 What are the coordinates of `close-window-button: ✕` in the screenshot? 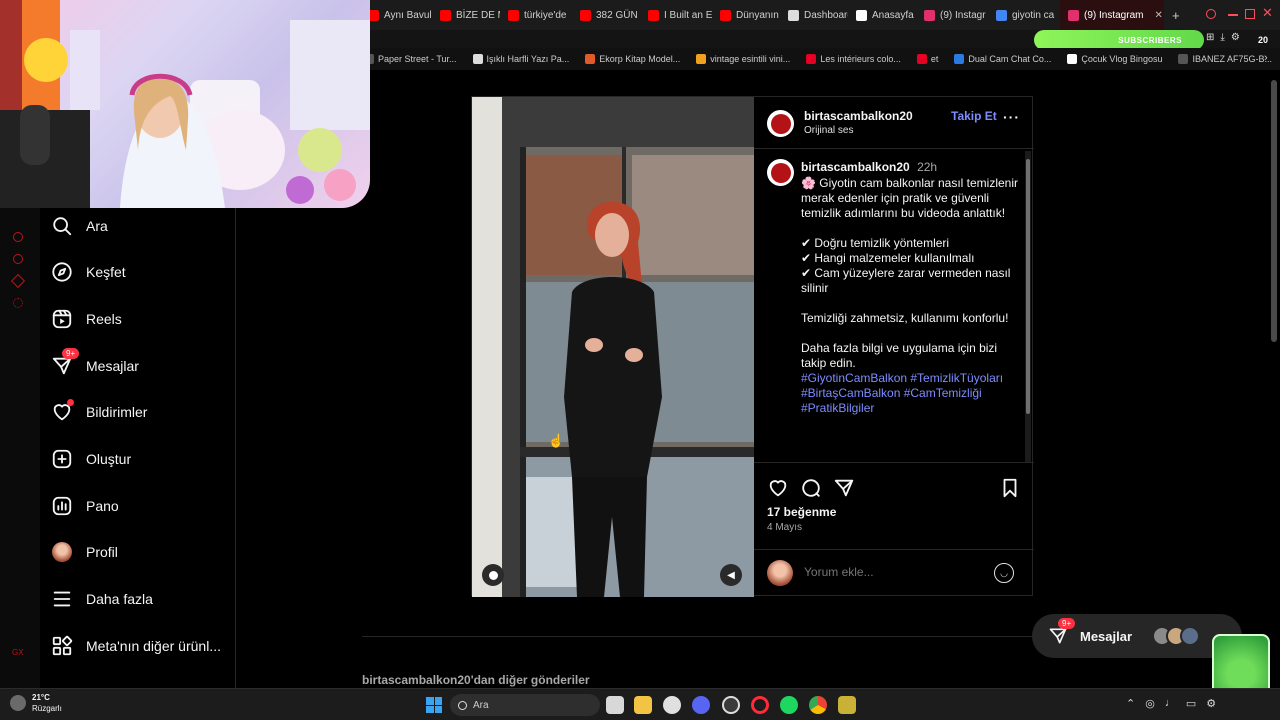 It's located at (1267, 13).